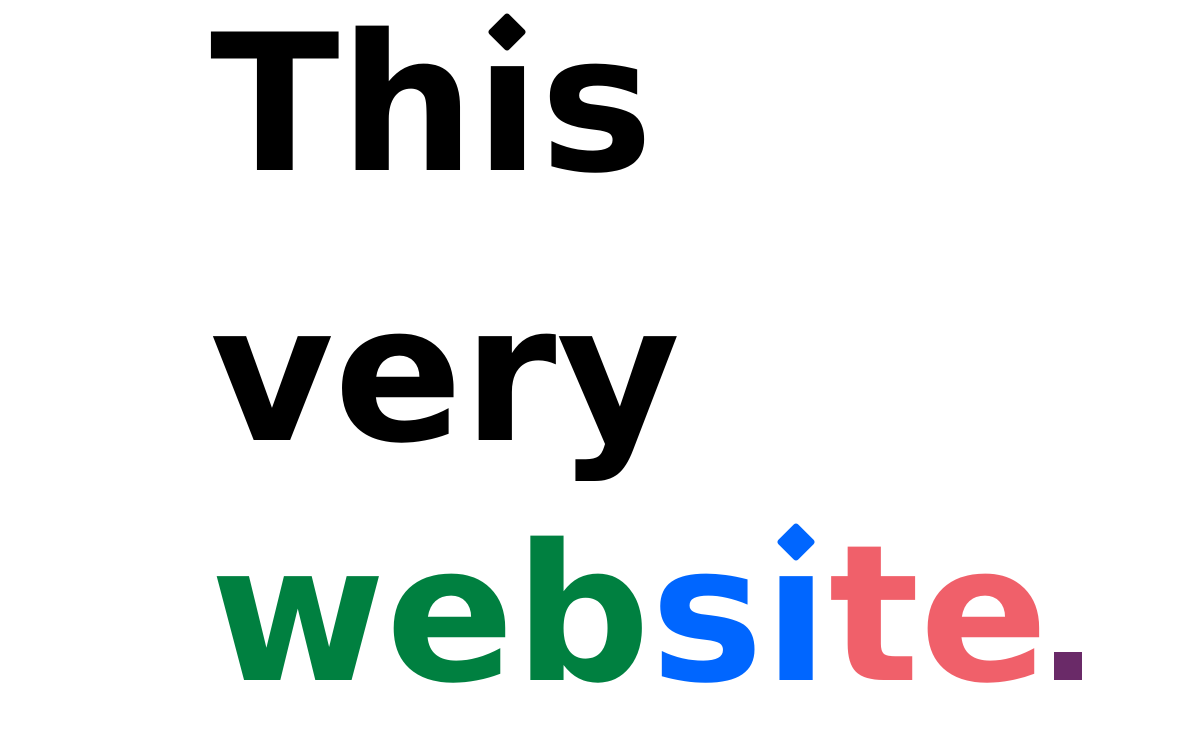  Describe the element at coordinates (938, 614) in the screenshot. I see `headline-website-te: te` at that location.